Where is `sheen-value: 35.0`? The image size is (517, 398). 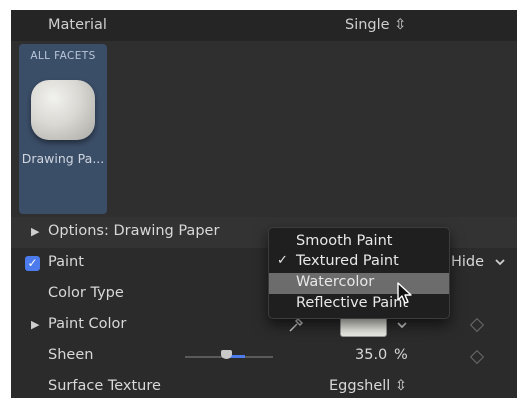 sheen-value: 35.0 is located at coordinates (371, 355).